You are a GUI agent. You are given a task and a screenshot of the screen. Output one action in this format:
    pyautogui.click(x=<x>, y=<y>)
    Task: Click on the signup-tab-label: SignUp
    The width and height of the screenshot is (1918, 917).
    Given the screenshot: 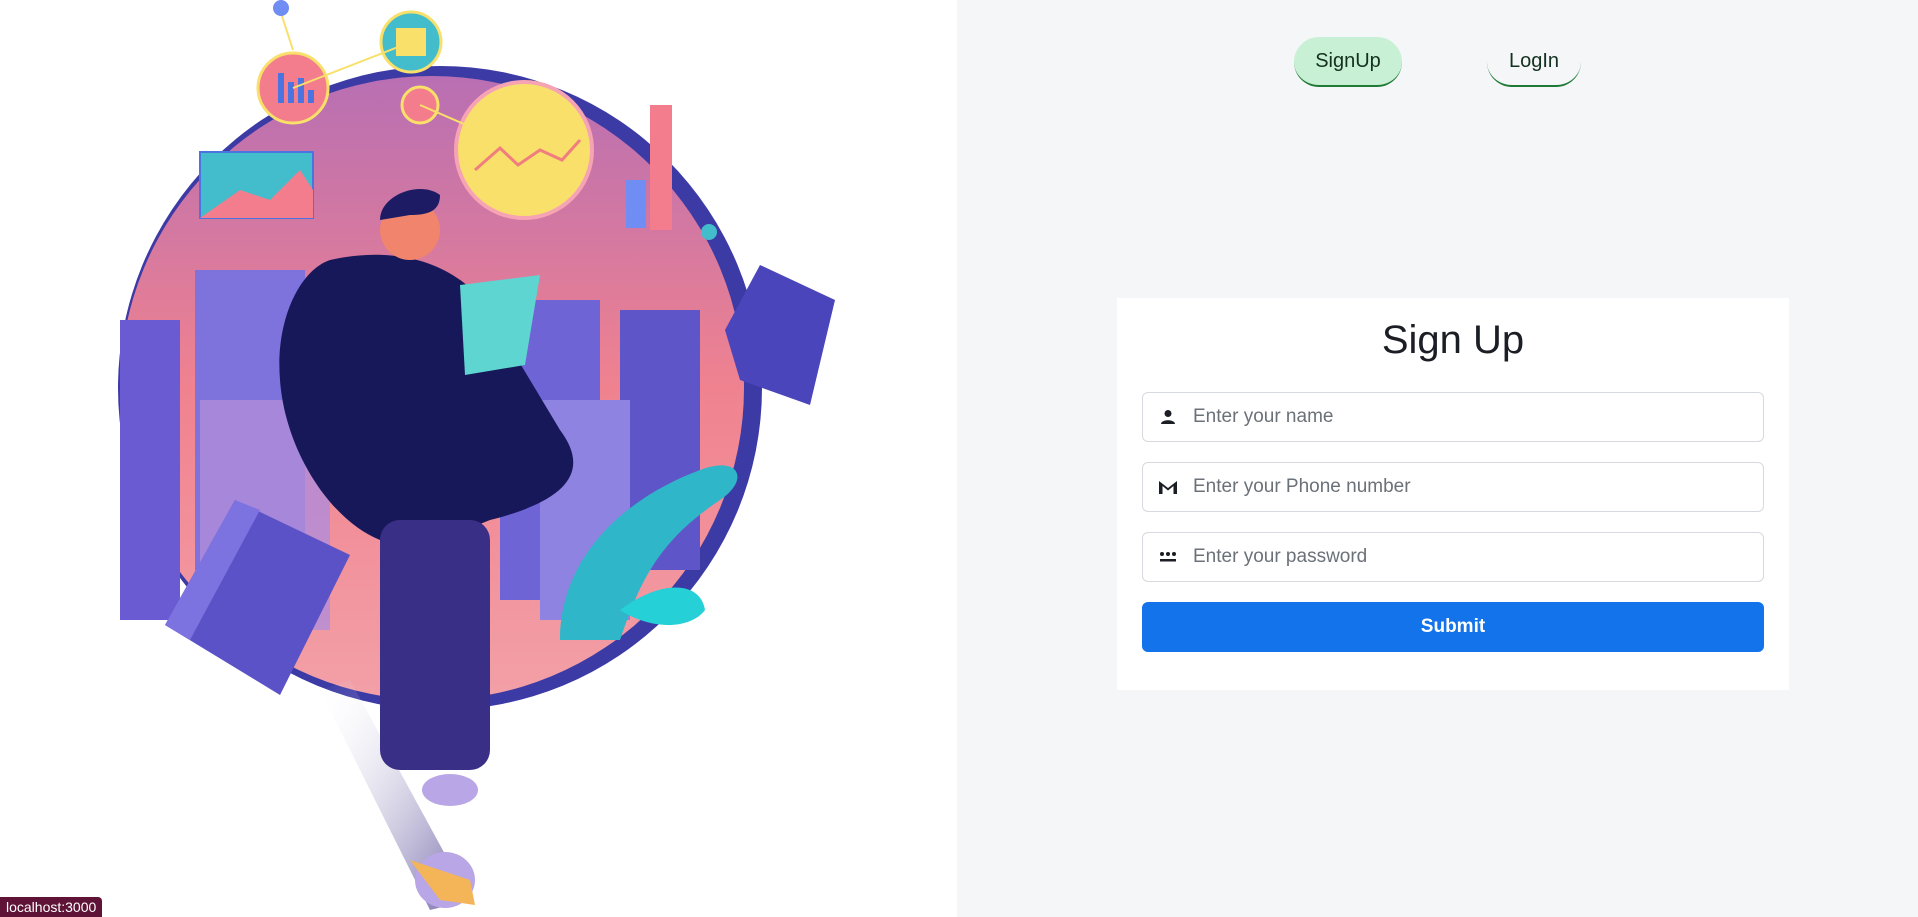 What is the action you would take?
    pyautogui.click(x=1348, y=60)
    